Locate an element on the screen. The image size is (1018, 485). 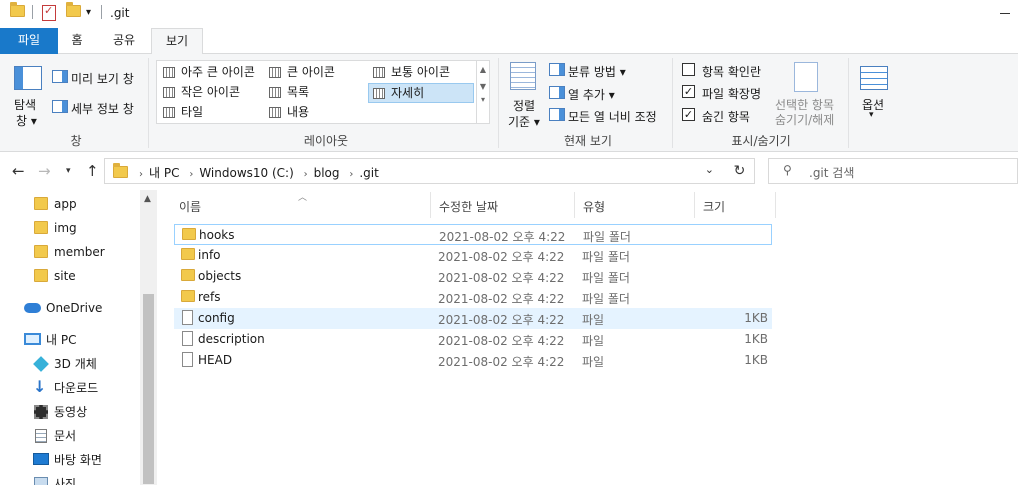
file-row: description 2021-08-02 오후 4:22 파일 1KB is located at coordinates (473, 339).